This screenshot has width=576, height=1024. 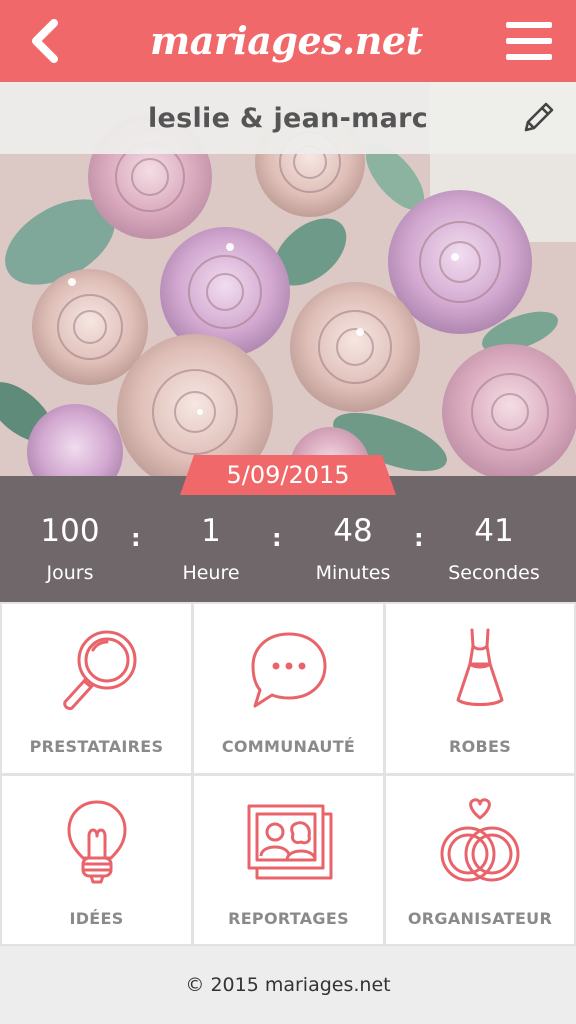 I want to click on countdown-seconds-label: Secondes, so click(x=494, y=573).